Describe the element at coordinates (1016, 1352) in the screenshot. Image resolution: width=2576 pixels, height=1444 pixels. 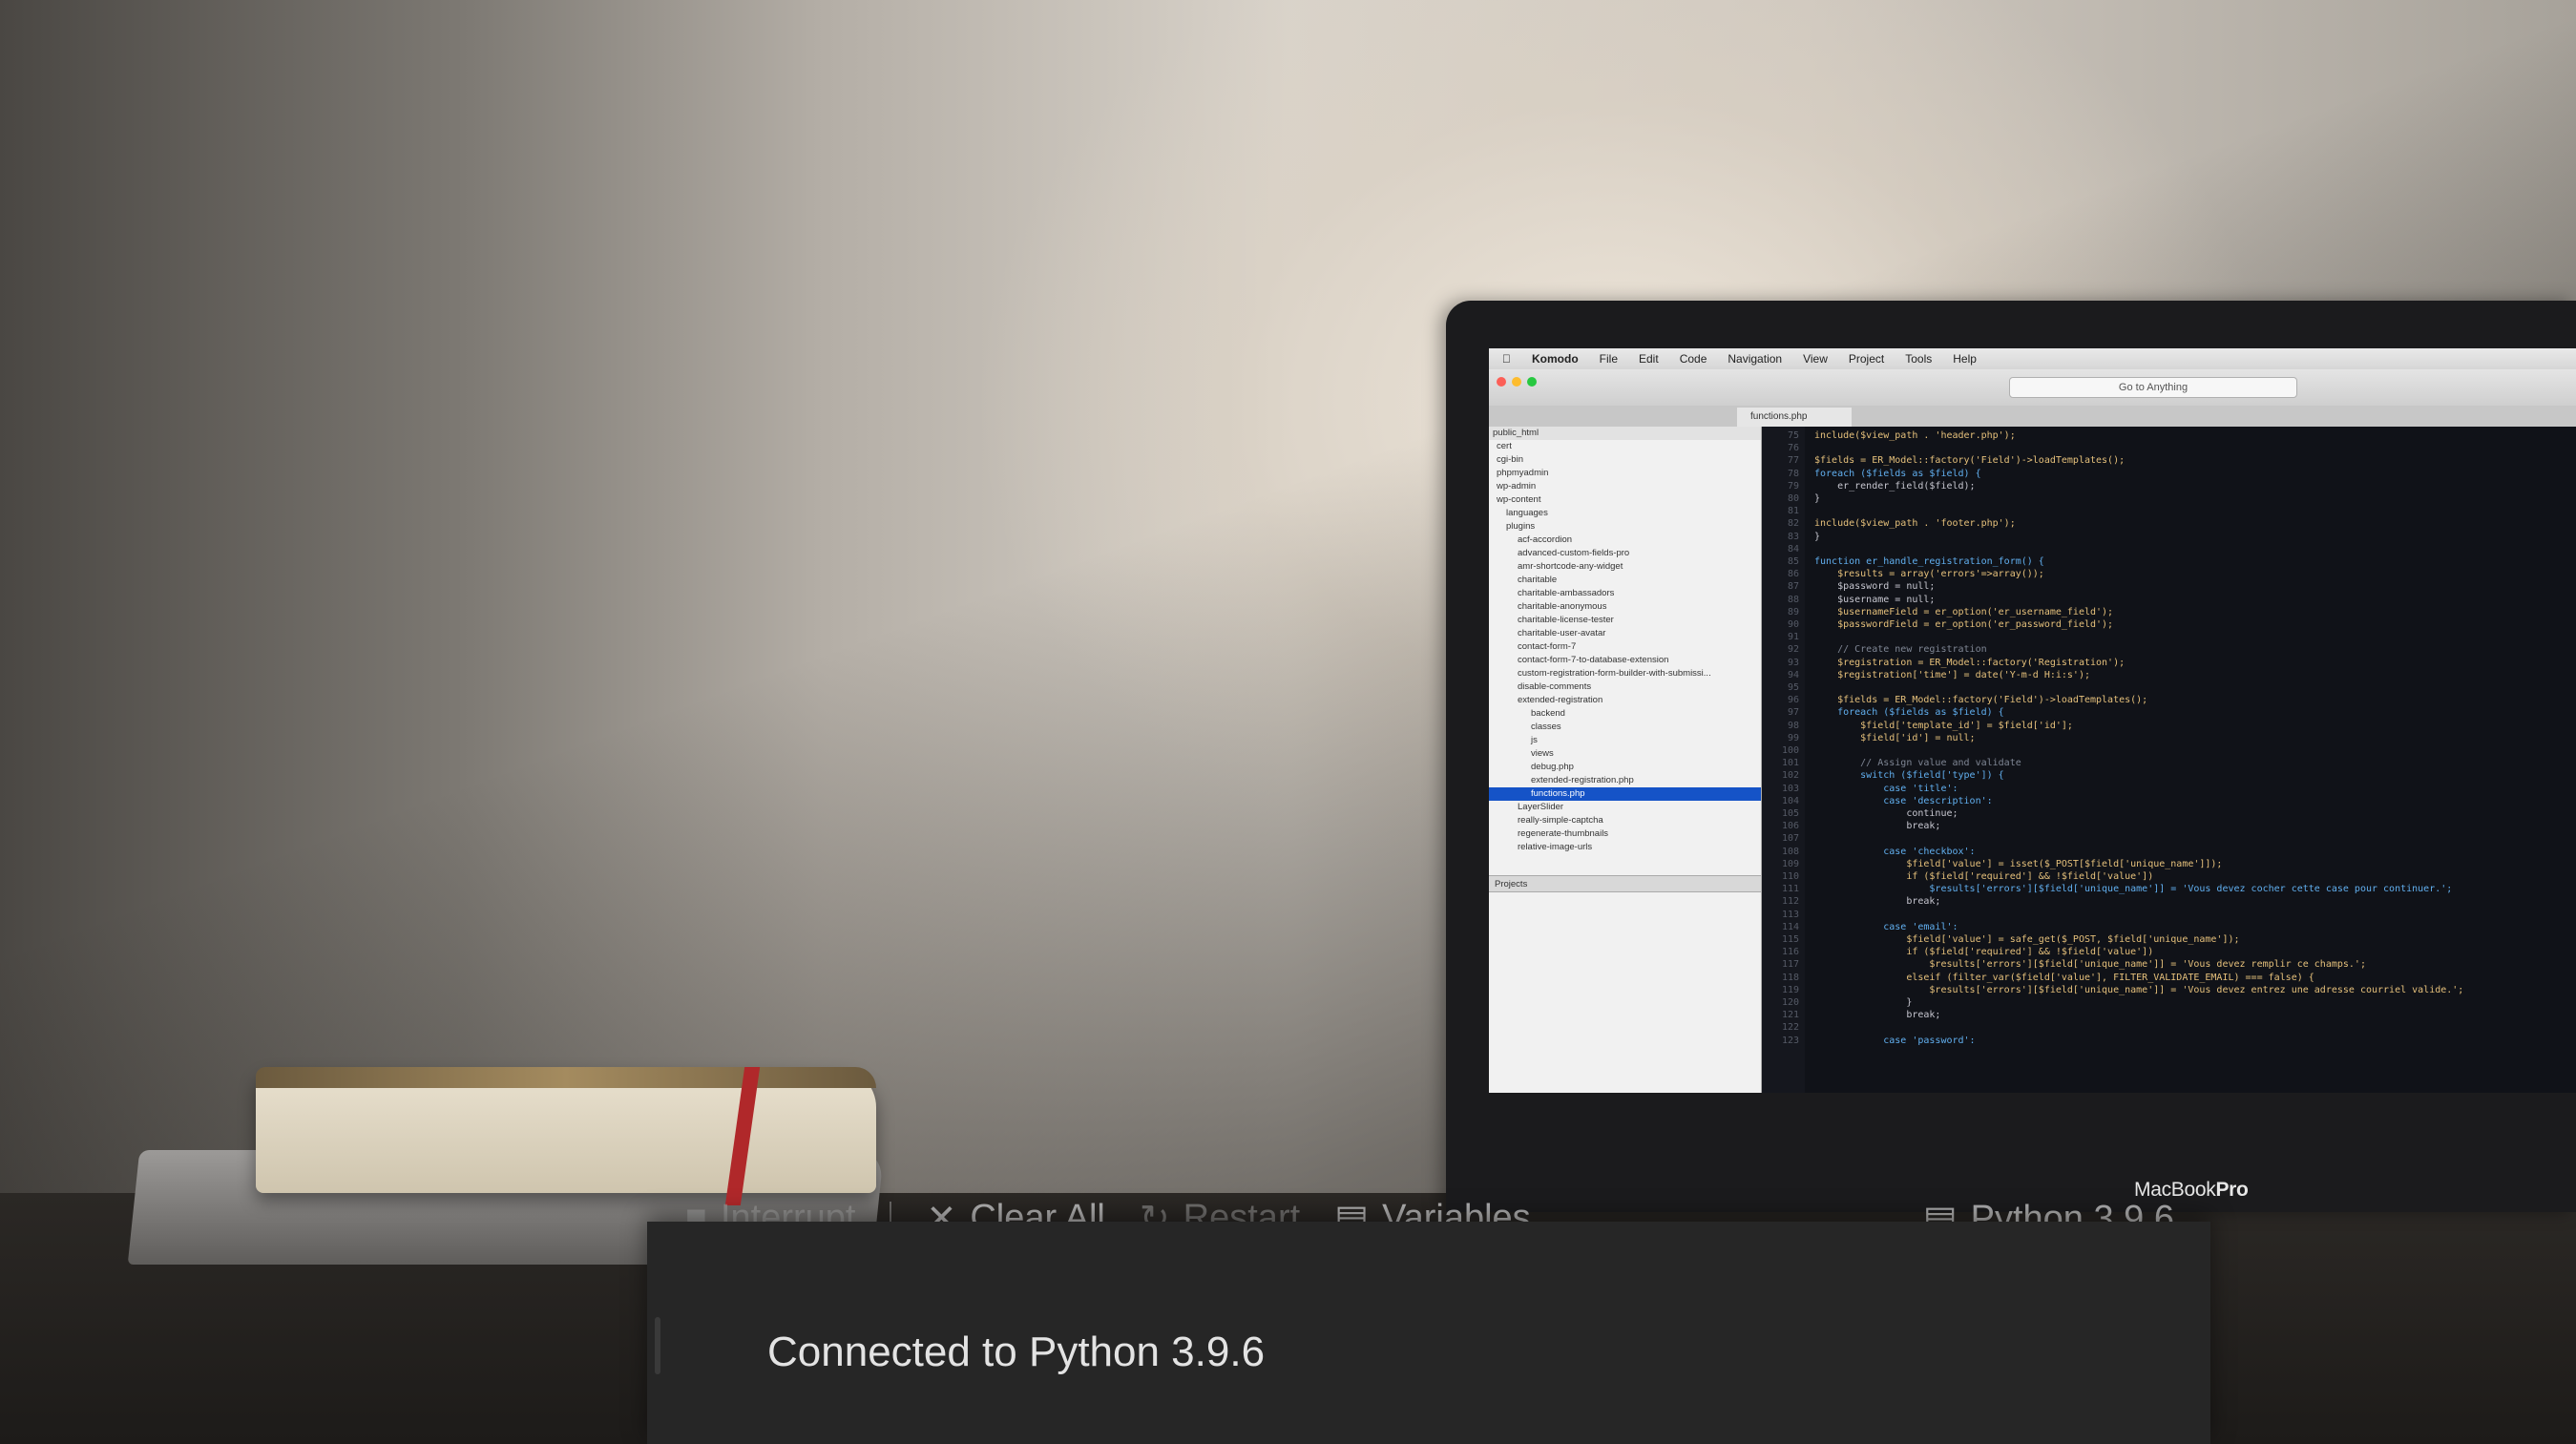
I see `toast-message: Connected to Python 3.9.6` at that location.